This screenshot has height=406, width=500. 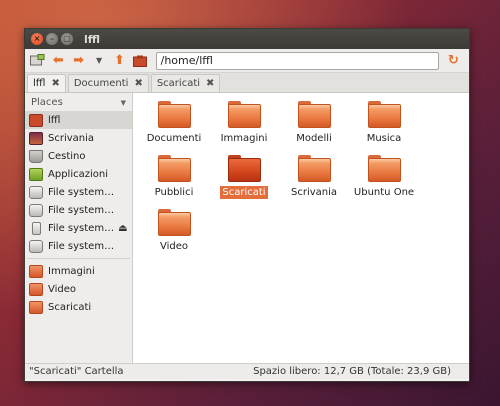 I want to click on sidebar-item-desktop: Scrivania, so click(x=78, y=138).